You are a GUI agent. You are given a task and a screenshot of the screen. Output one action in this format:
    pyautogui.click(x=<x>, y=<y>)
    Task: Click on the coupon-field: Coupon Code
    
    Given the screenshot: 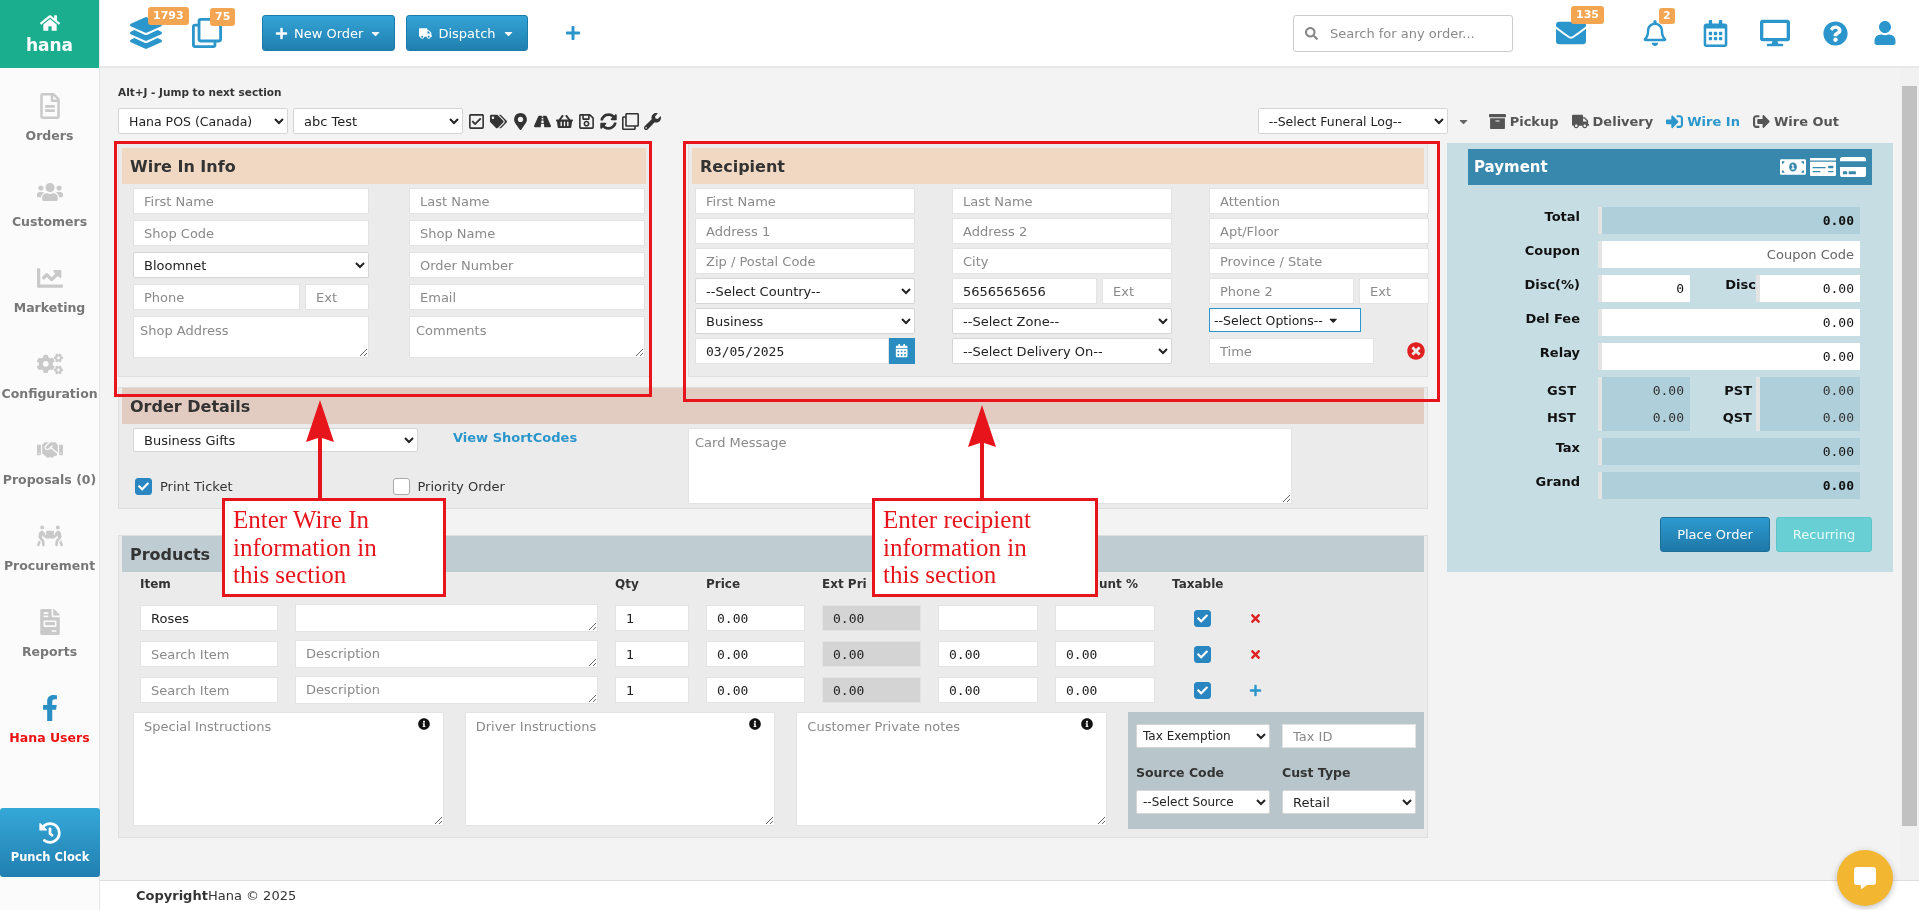 What is the action you would take?
    pyautogui.click(x=1729, y=254)
    